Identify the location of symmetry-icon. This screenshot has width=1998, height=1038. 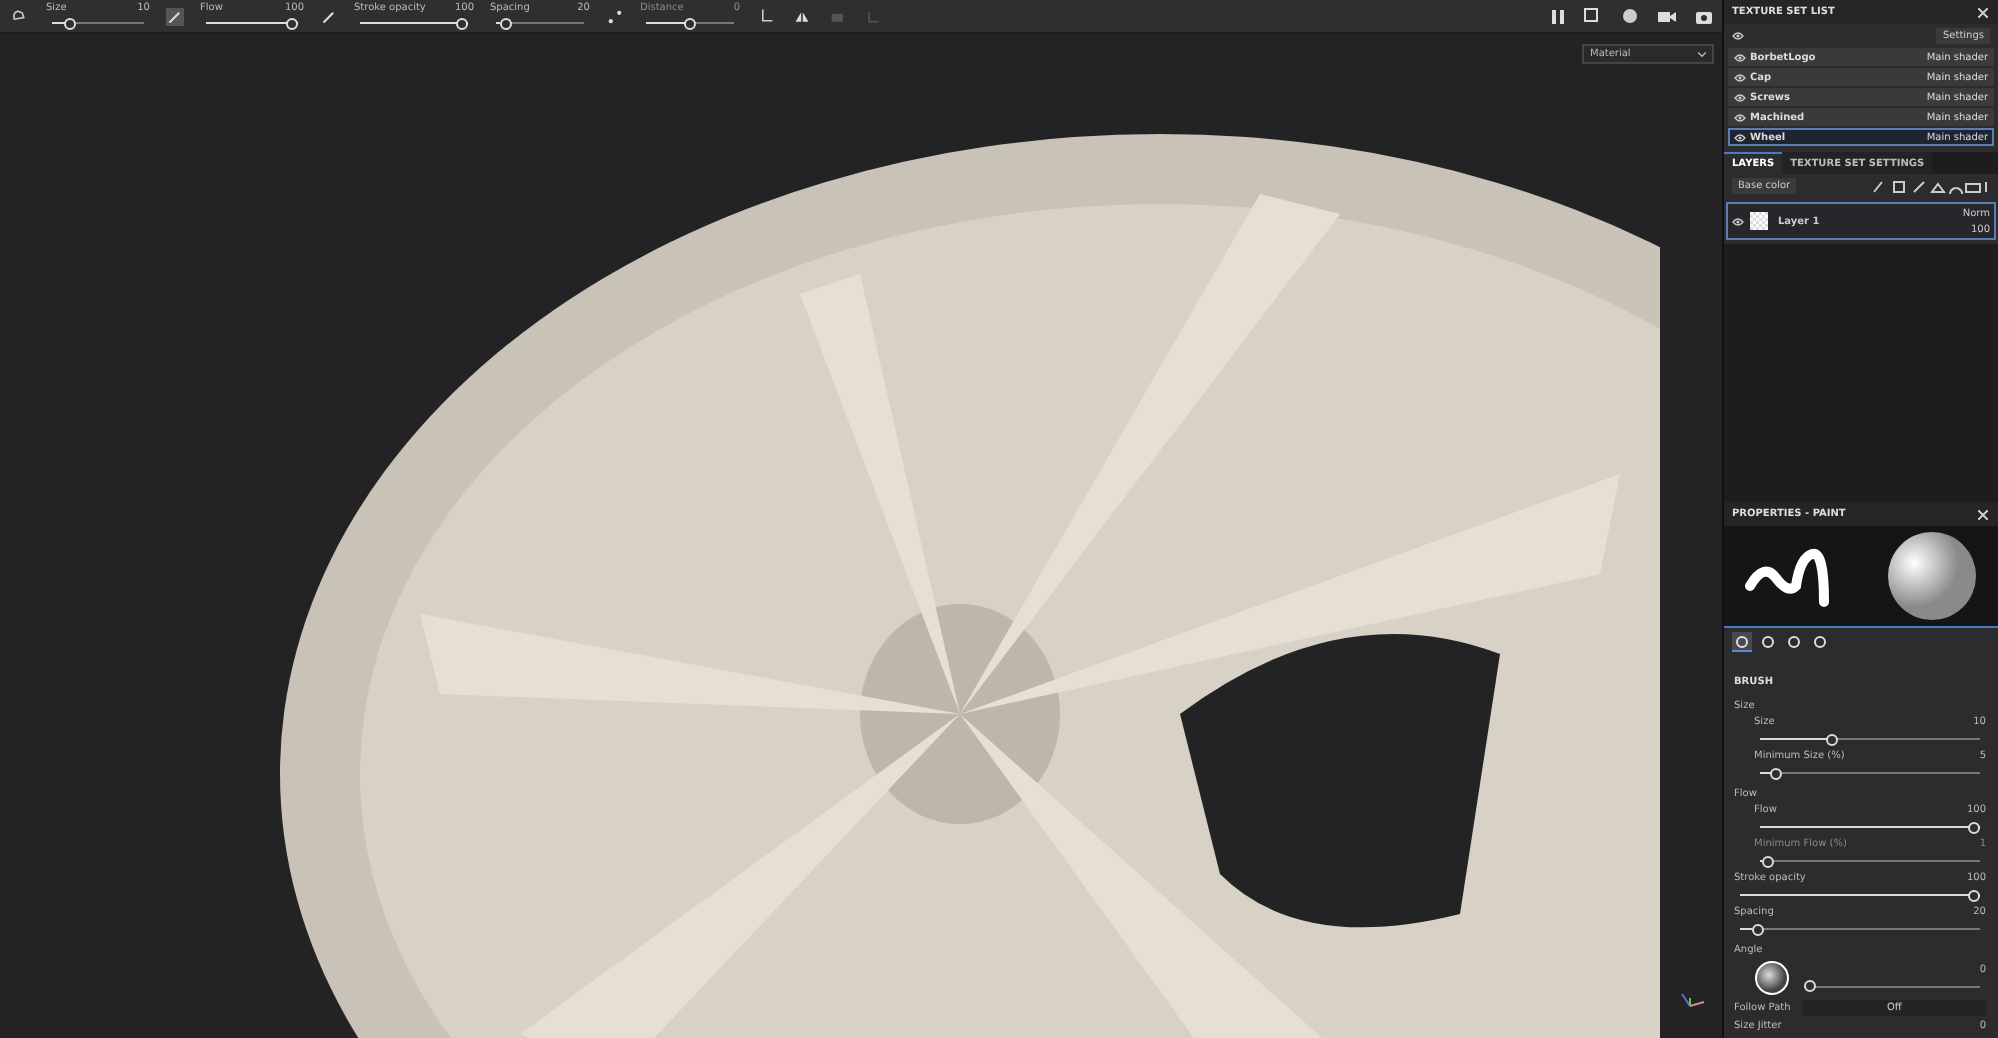
(802, 16).